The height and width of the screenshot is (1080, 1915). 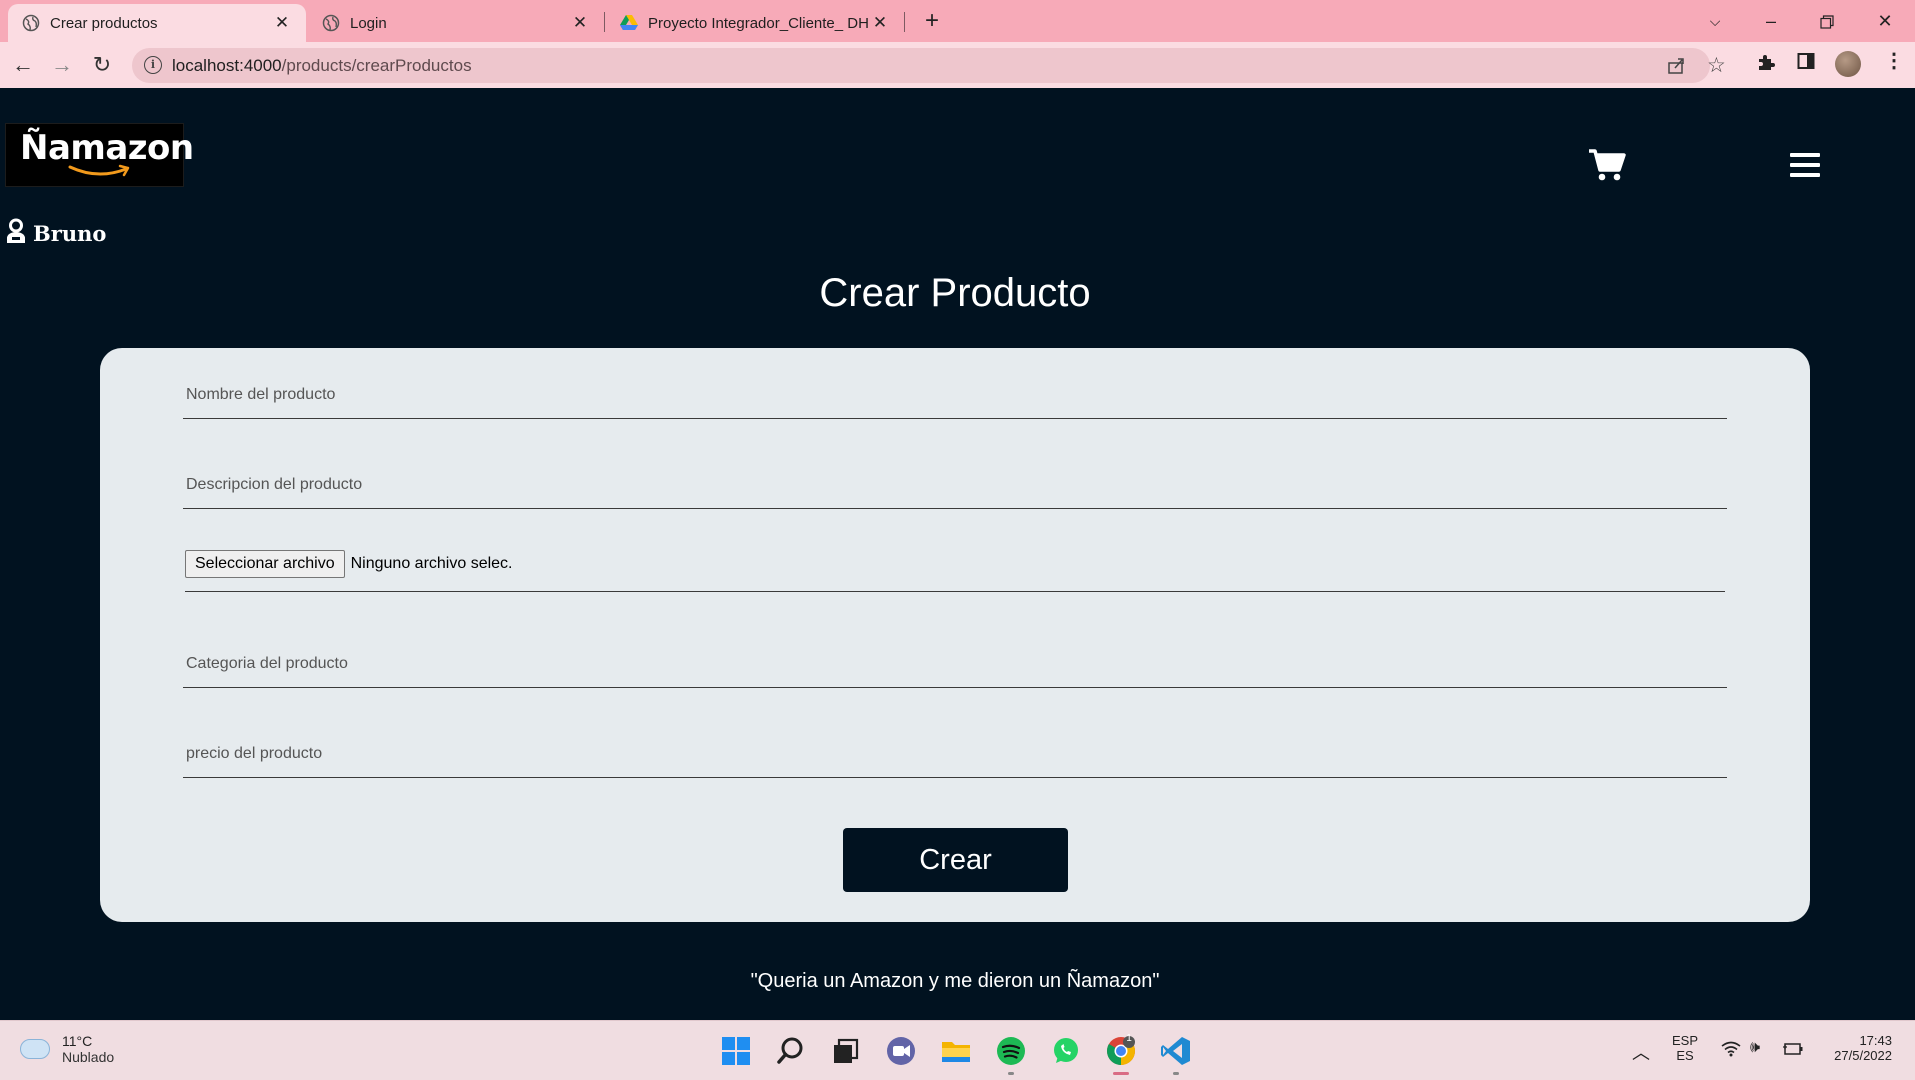 I want to click on page-title: Crear Producto, so click(x=955, y=293).